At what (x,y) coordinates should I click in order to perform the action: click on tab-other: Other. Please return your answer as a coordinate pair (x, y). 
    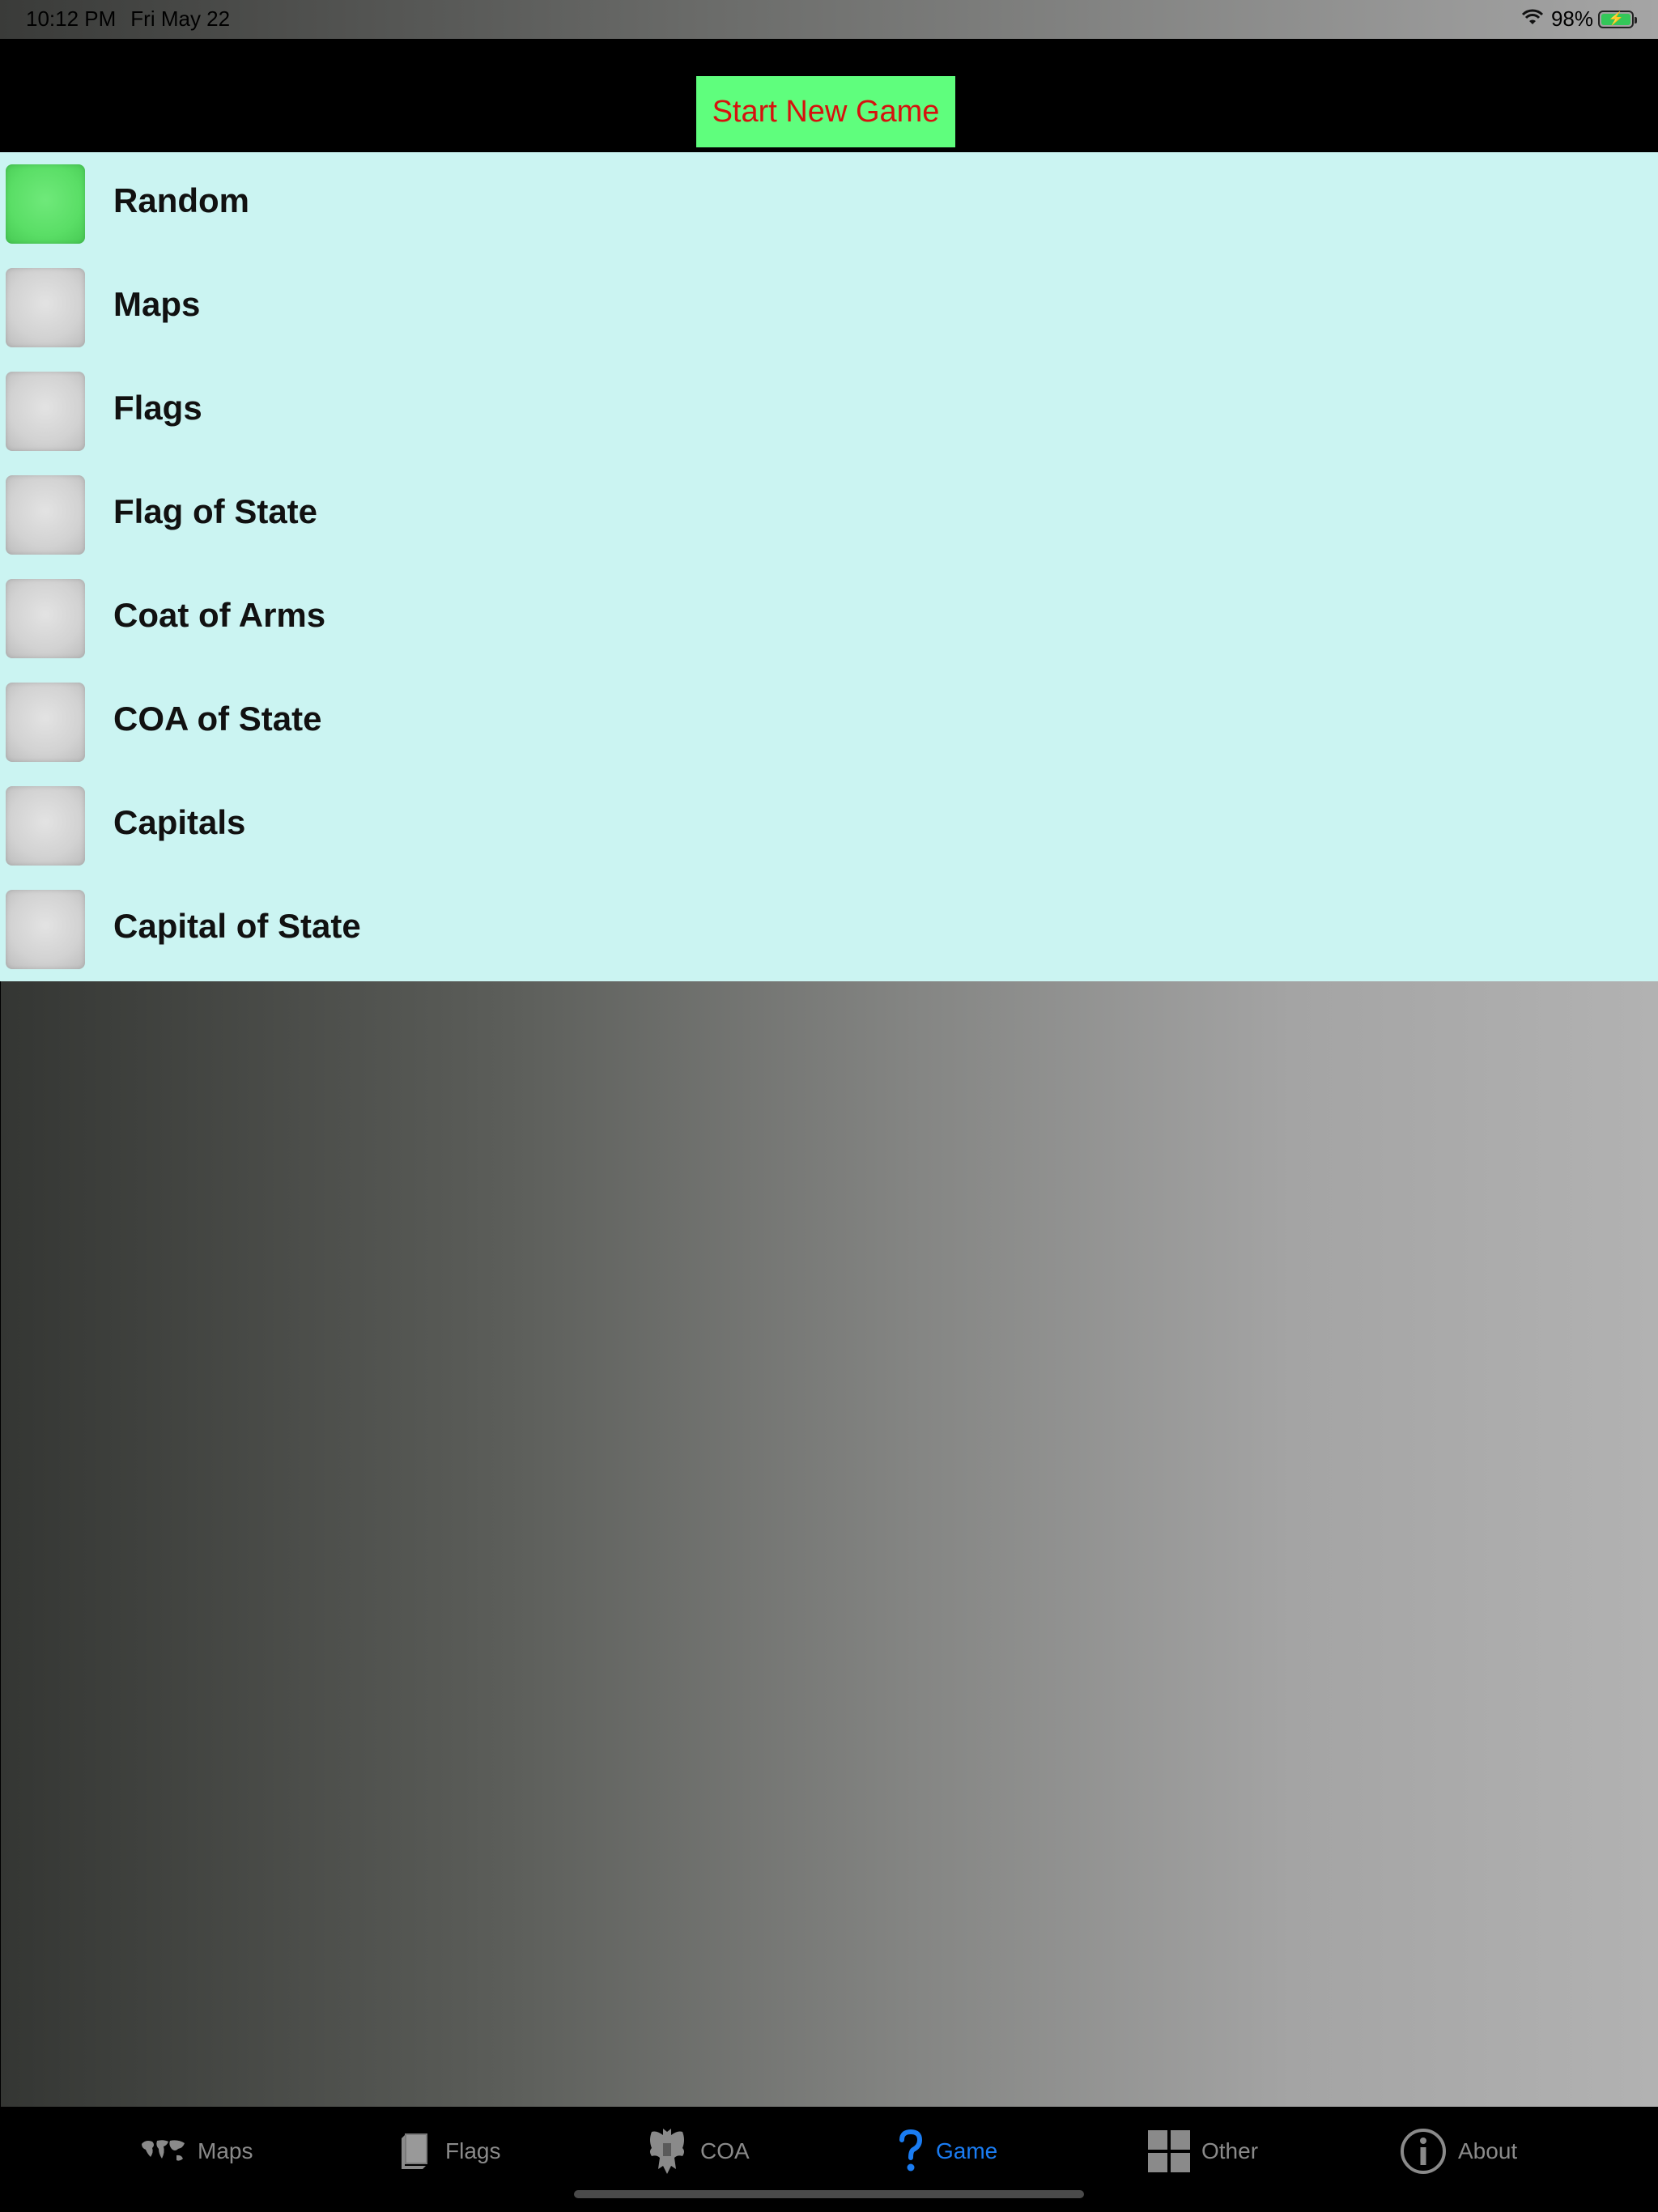
    Looking at the image, I should click on (1203, 2151).